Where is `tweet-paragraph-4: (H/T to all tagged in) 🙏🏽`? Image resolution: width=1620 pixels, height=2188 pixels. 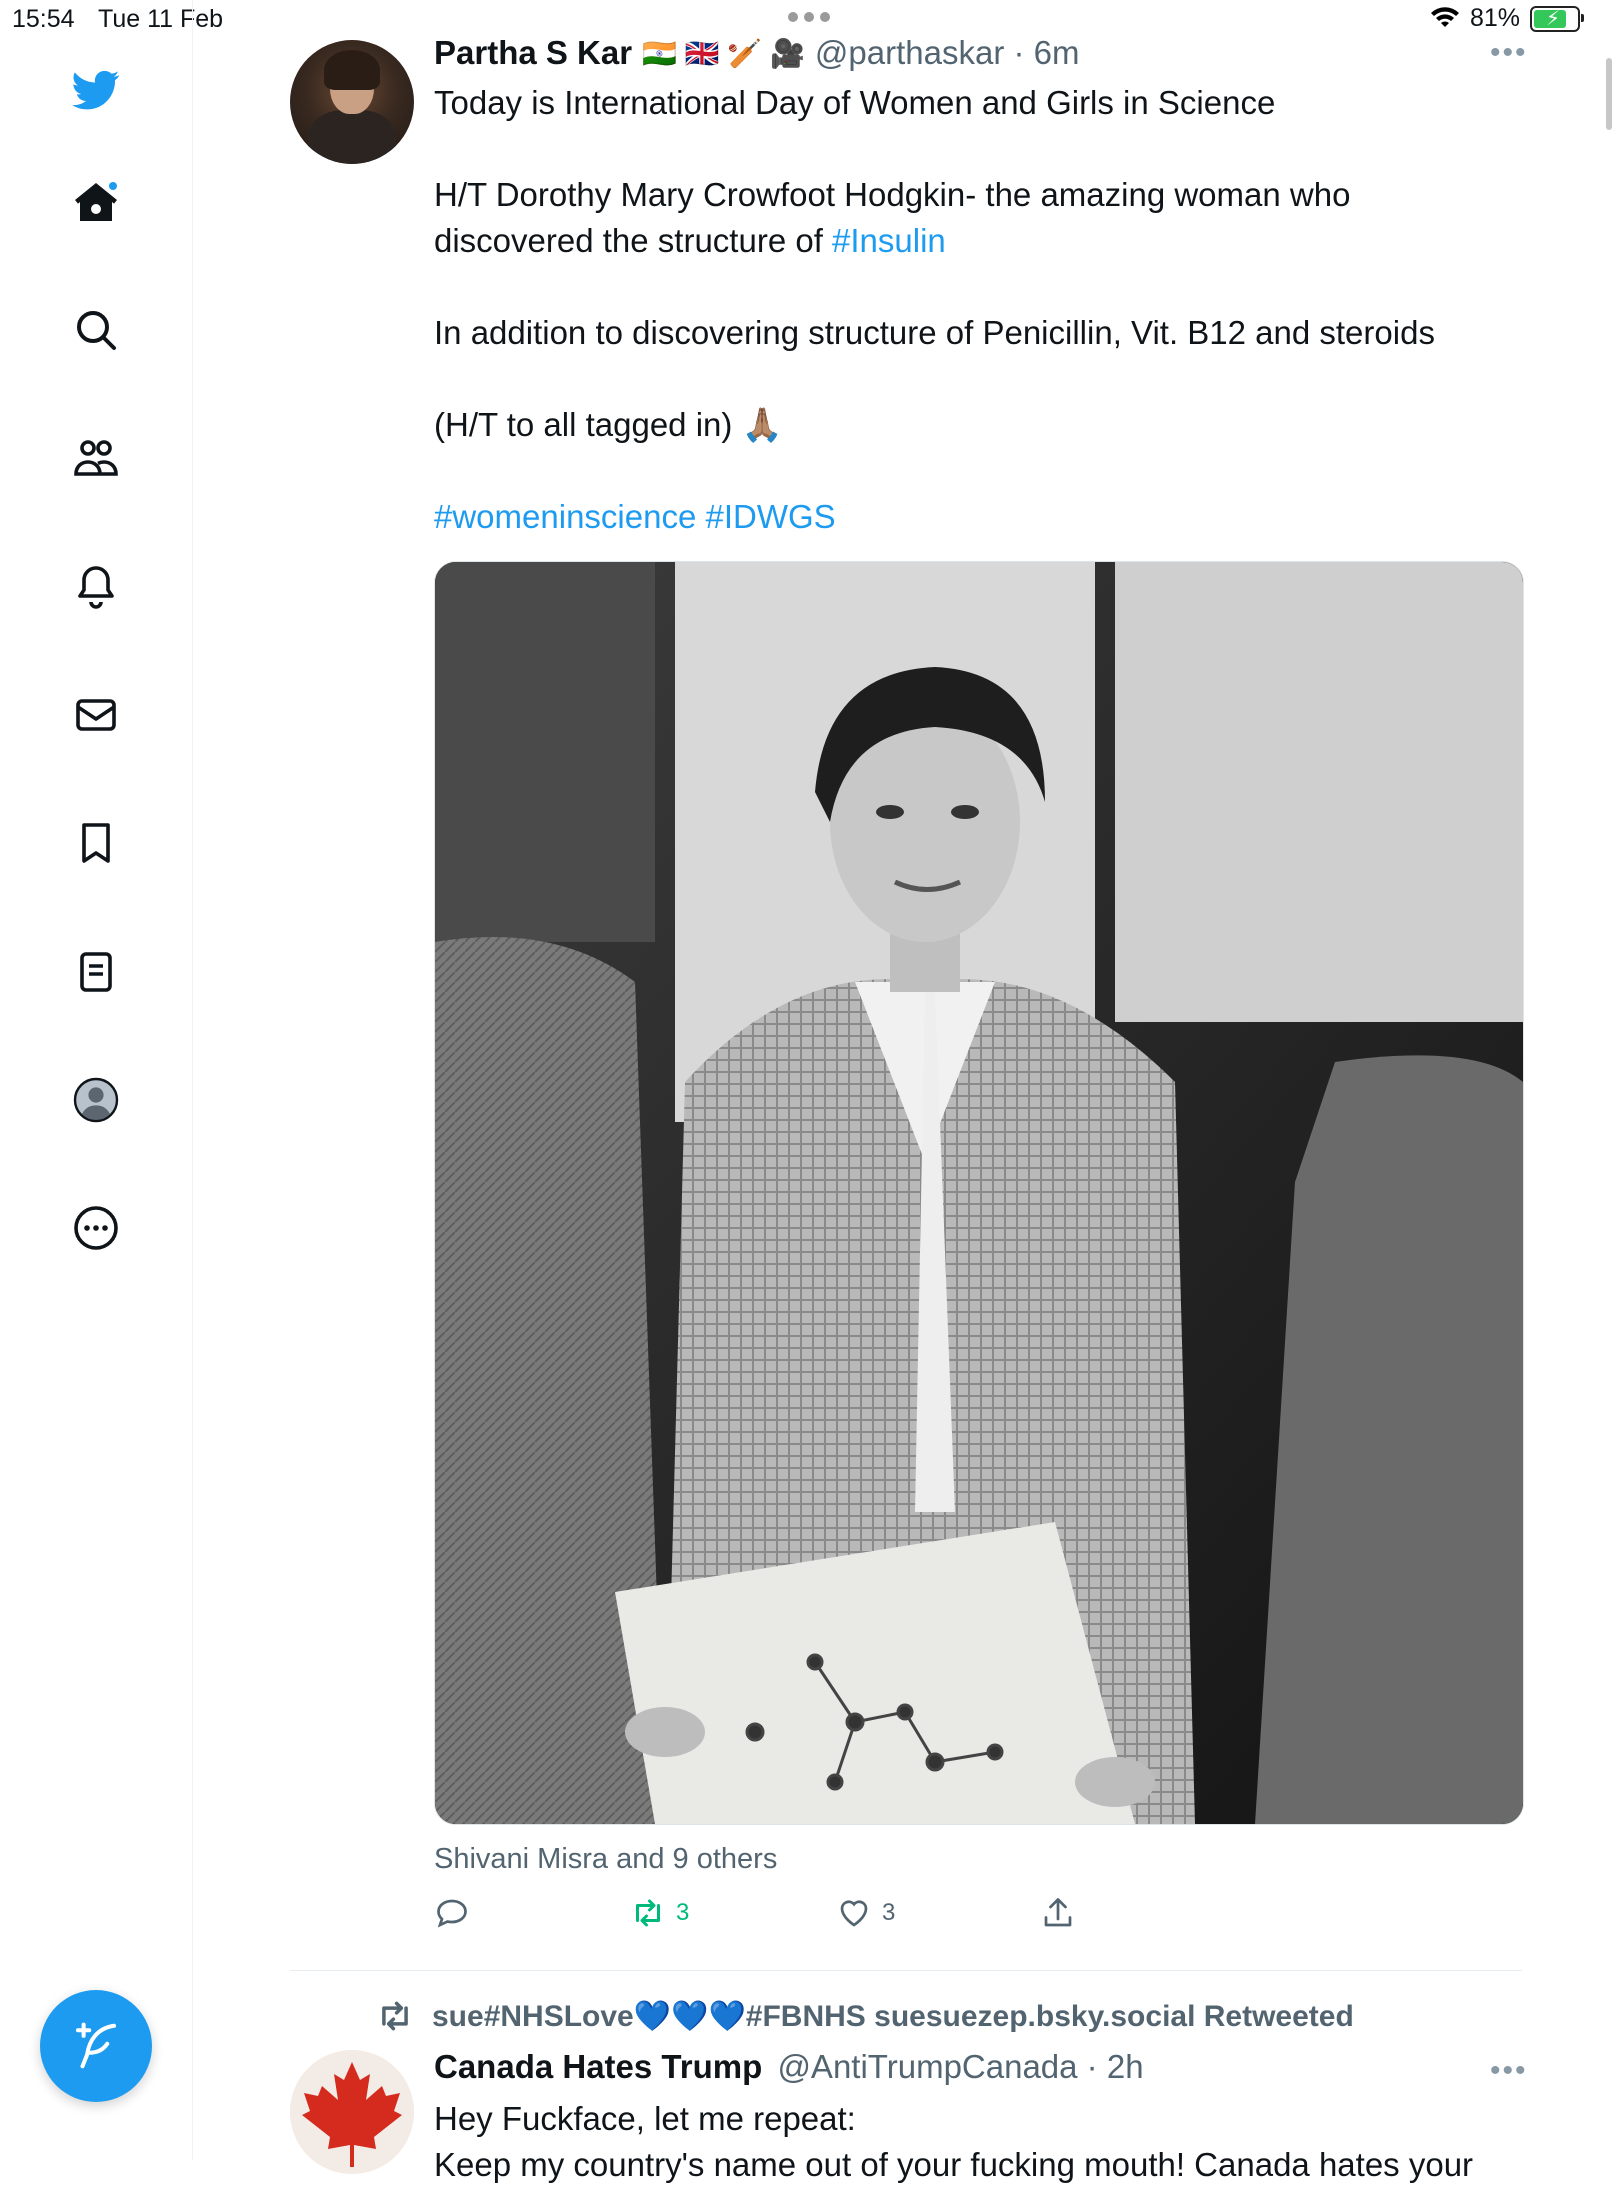 tweet-paragraph-4: (H/T to all tagged in) 🙏🏽 is located at coordinates (608, 424).